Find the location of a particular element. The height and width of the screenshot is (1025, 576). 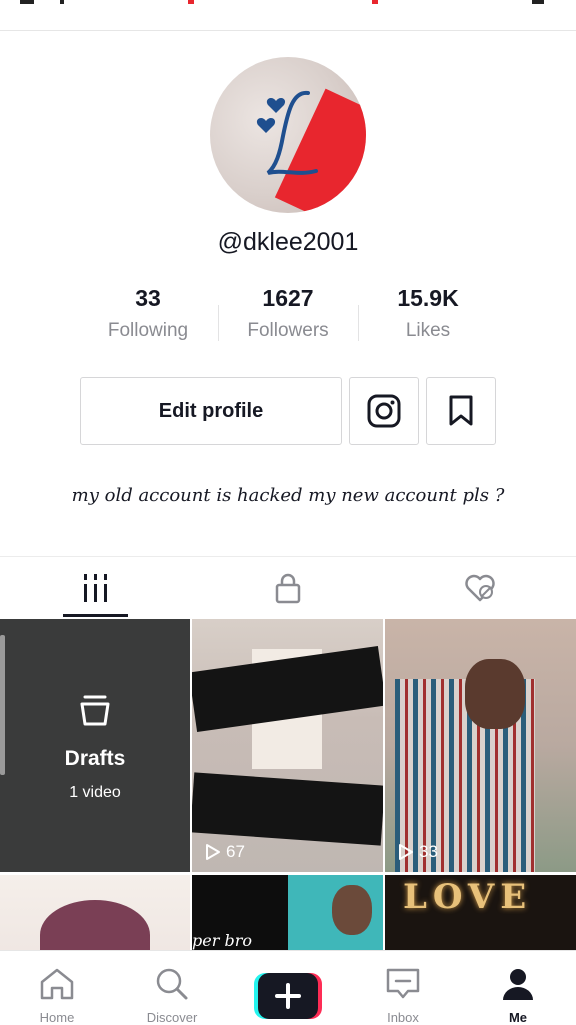

drafts-tile: Drafts 1 video is located at coordinates (95, 745).